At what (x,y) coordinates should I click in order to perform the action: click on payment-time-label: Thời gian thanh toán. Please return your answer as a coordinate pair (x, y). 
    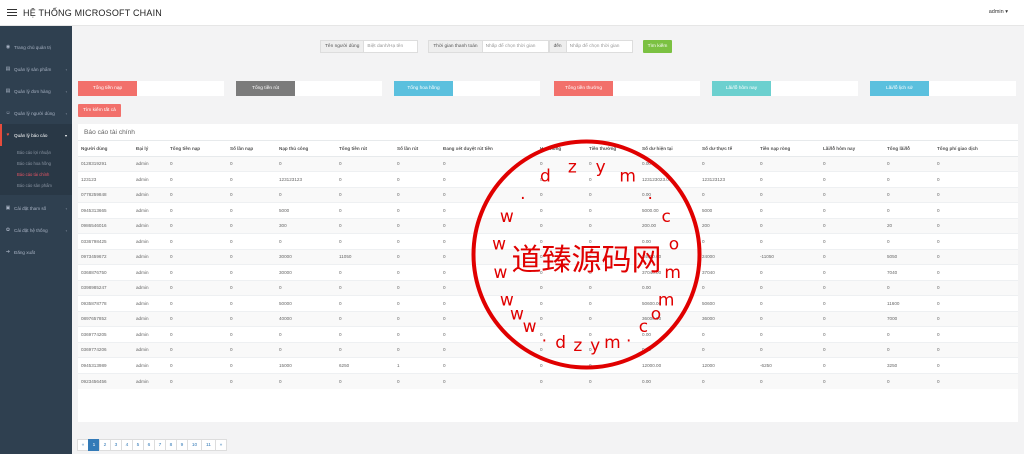
    Looking at the image, I should click on (455, 46).